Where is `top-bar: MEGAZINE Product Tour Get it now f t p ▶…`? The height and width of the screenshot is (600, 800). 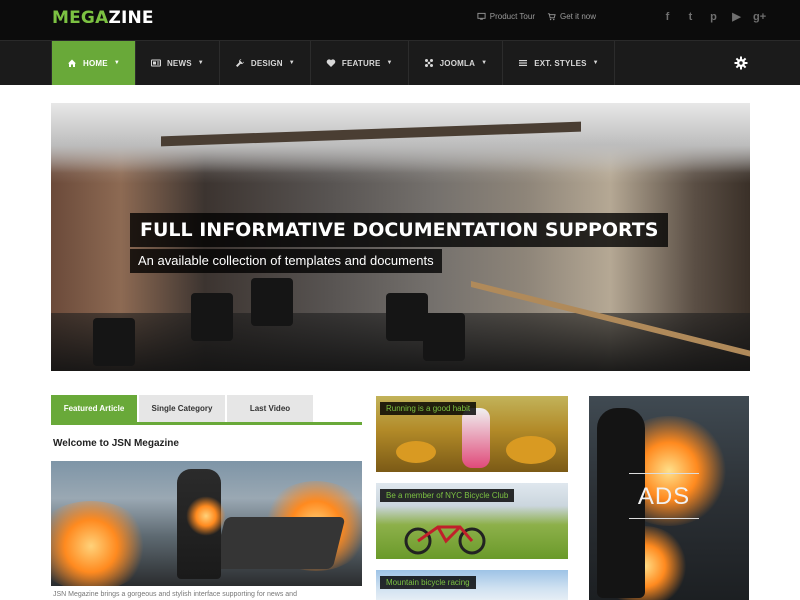 top-bar: MEGAZINE Product Tour Get it now f t p ▶… is located at coordinates (400, 20).